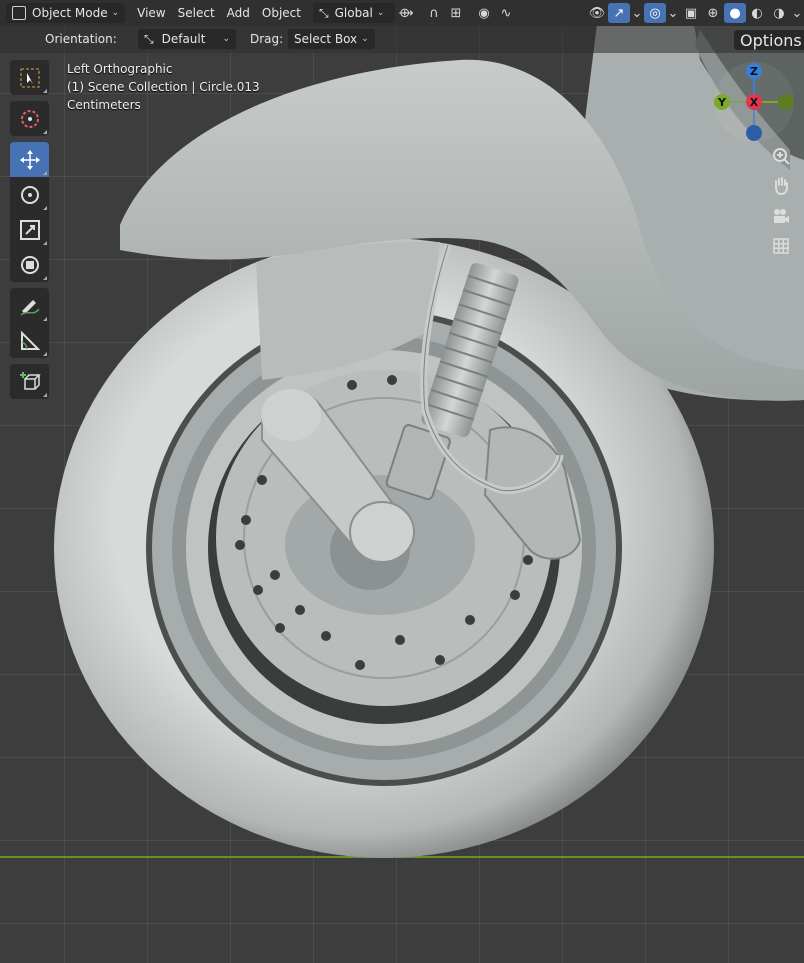 This screenshot has height=963, width=804. I want to click on cursor-tool, so click(29, 118).